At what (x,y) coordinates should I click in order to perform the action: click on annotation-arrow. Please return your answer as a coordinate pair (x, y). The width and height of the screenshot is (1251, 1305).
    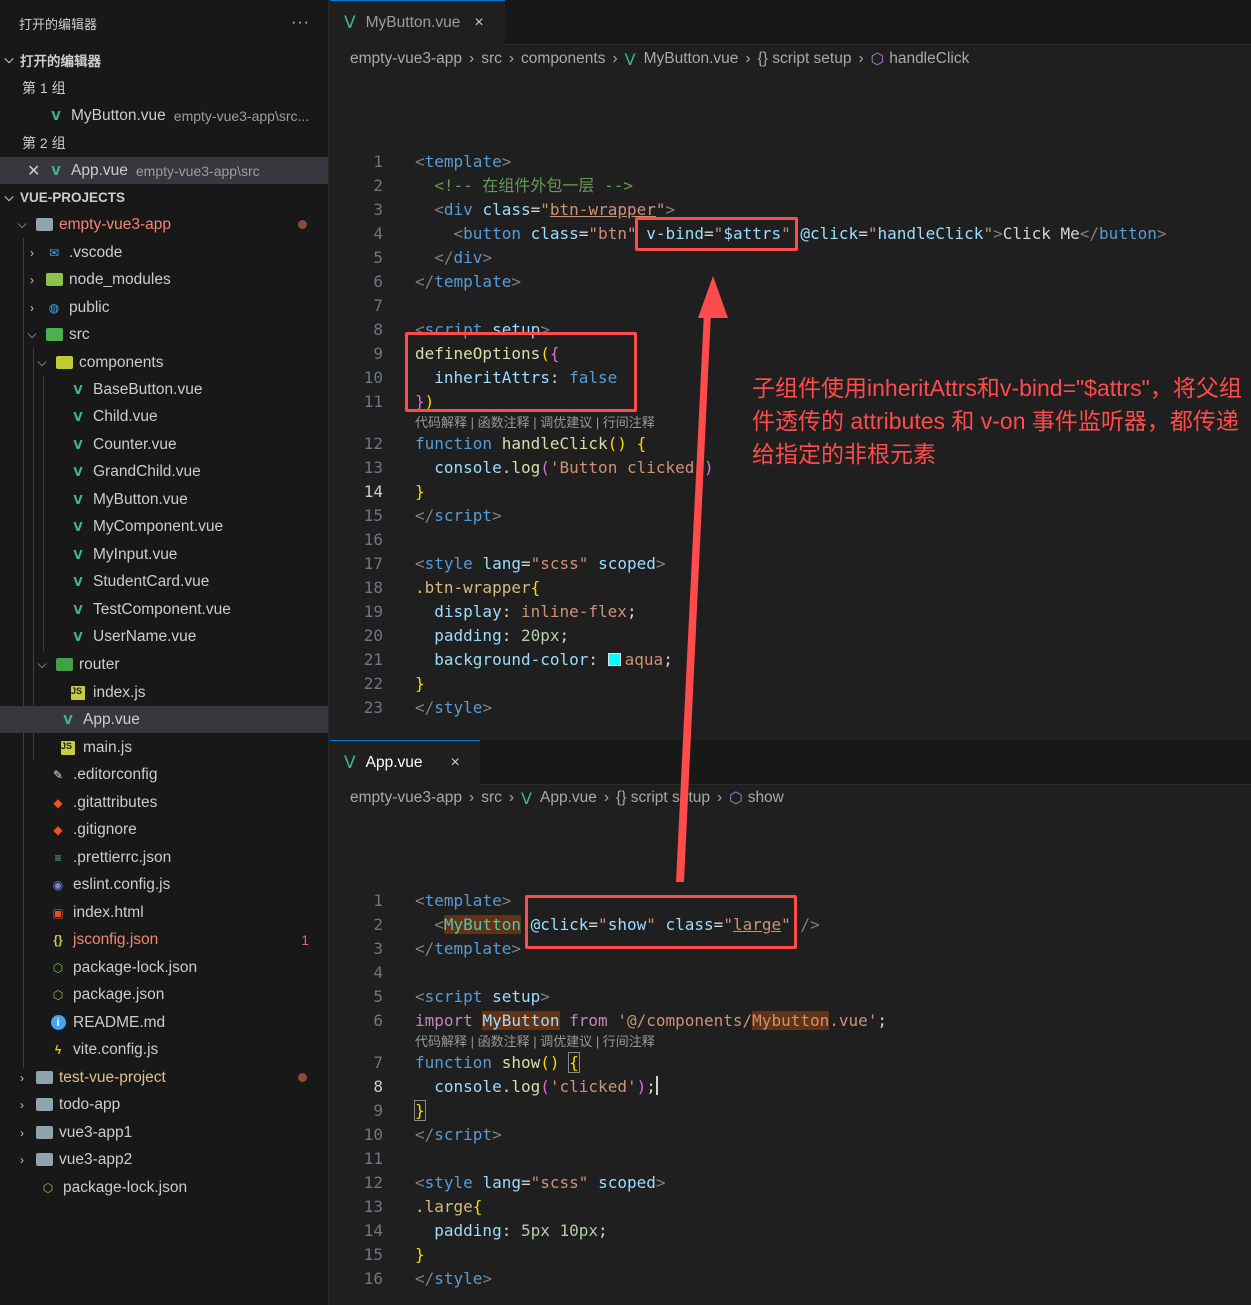
    Looking at the image, I should click on (702, 579).